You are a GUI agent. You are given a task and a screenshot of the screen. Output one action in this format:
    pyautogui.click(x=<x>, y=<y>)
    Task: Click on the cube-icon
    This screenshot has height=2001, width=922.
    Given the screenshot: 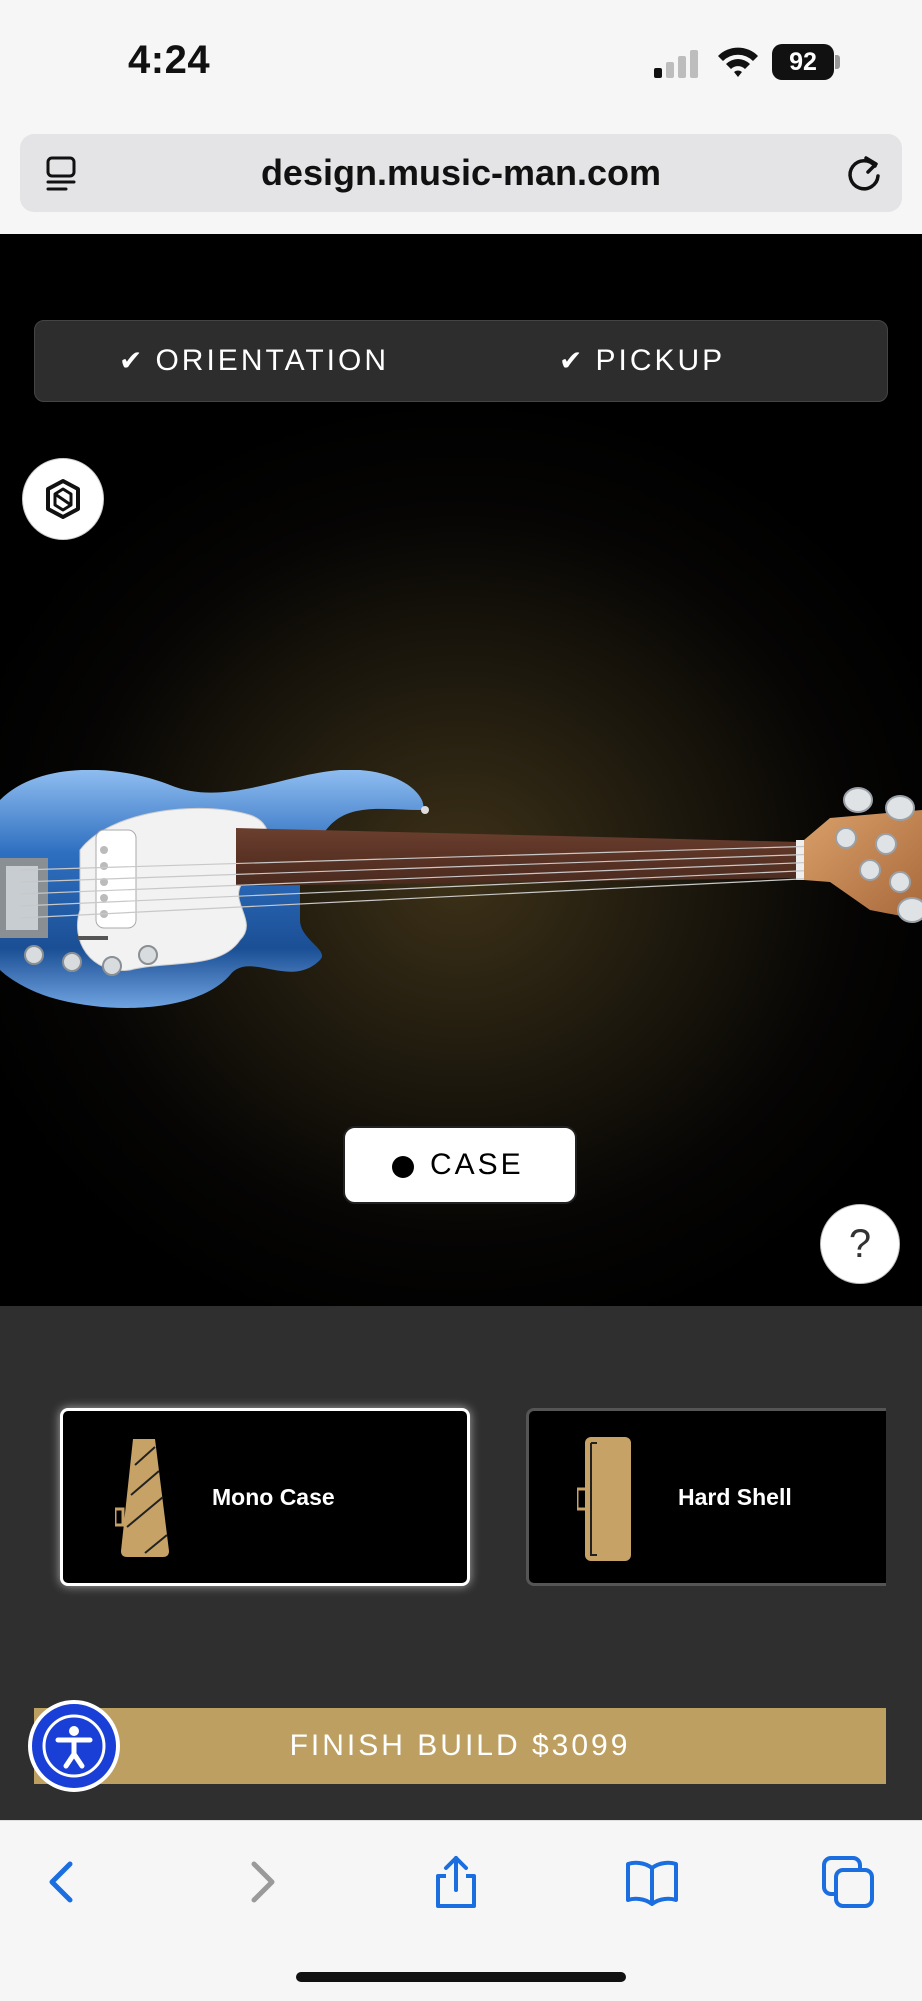 What is the action you would take?
    pyautogui.click(x=63, y=499)
    